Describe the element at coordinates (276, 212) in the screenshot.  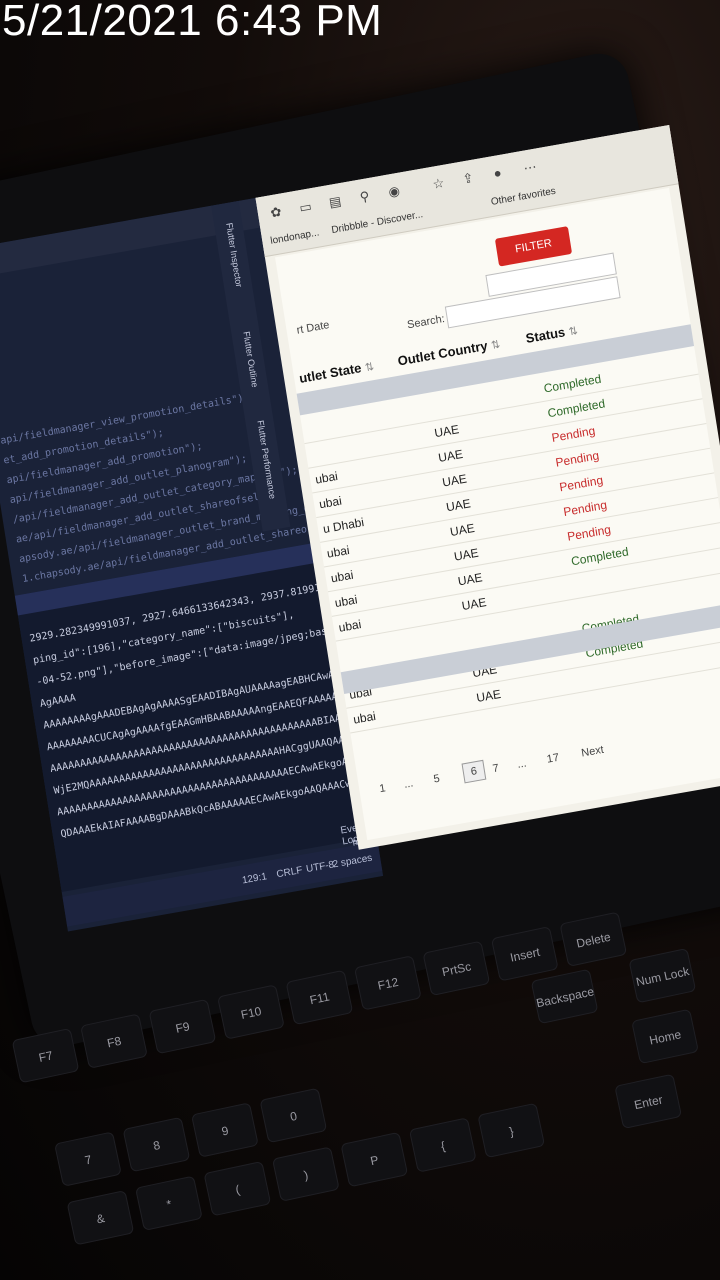
I see `extension-icon: ✿` at that location.